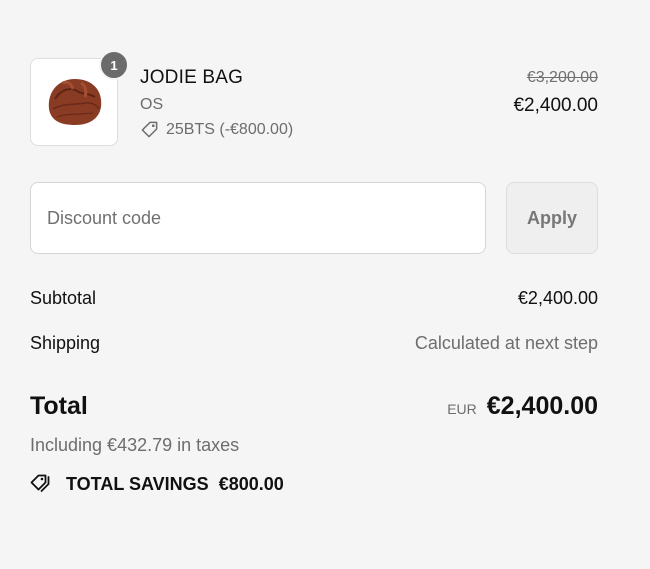 This screenshot has height=569, width=650. What do you see at coordinates (230, 129) in the screenshot?
I see `product-discount-text: 25BTS (-€800.00)` at bounding box center [230, 129].